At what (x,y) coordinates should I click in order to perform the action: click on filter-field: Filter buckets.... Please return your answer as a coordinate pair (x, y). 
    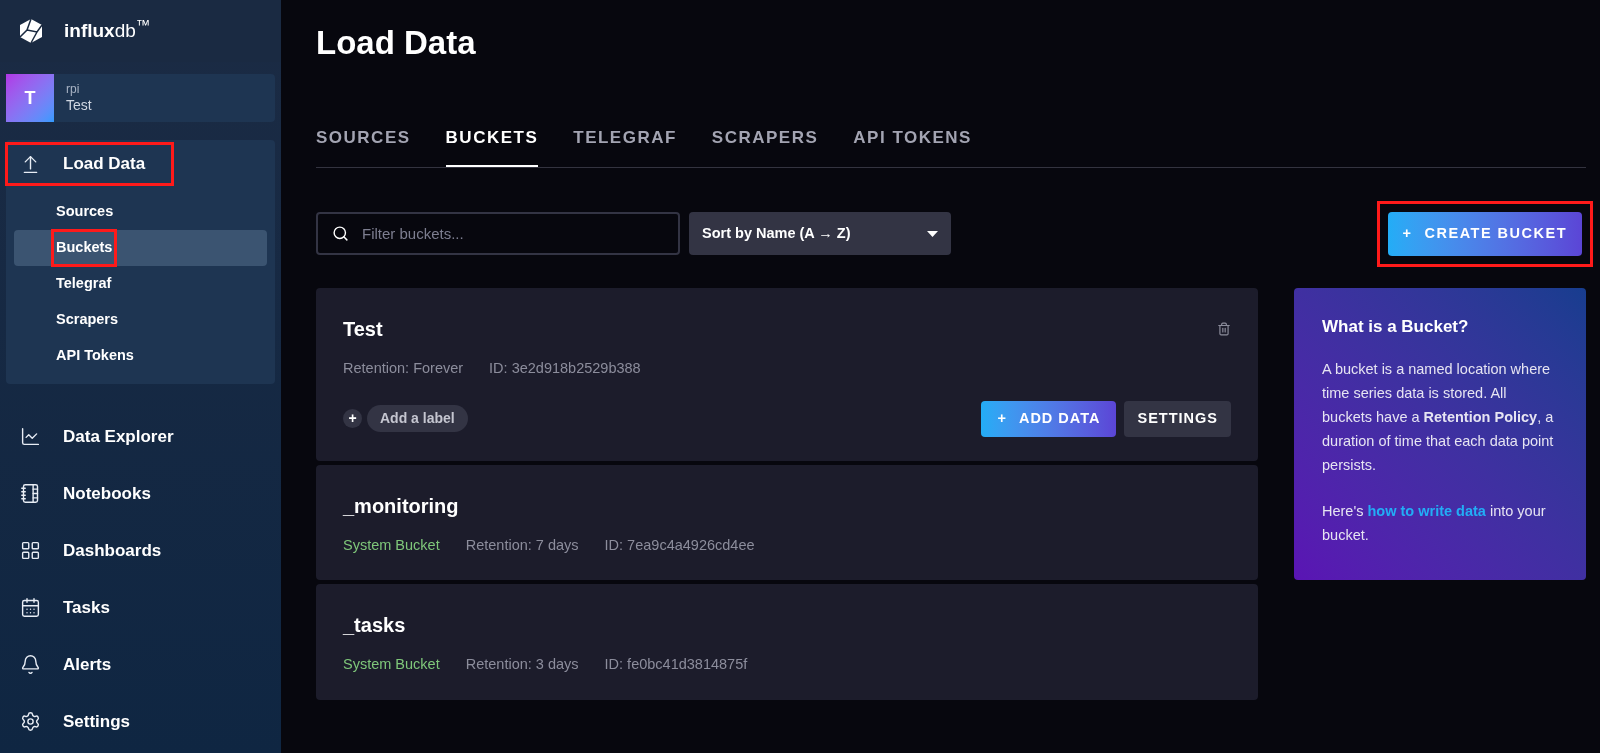
    Looking at the image, I should click on (498, 234).